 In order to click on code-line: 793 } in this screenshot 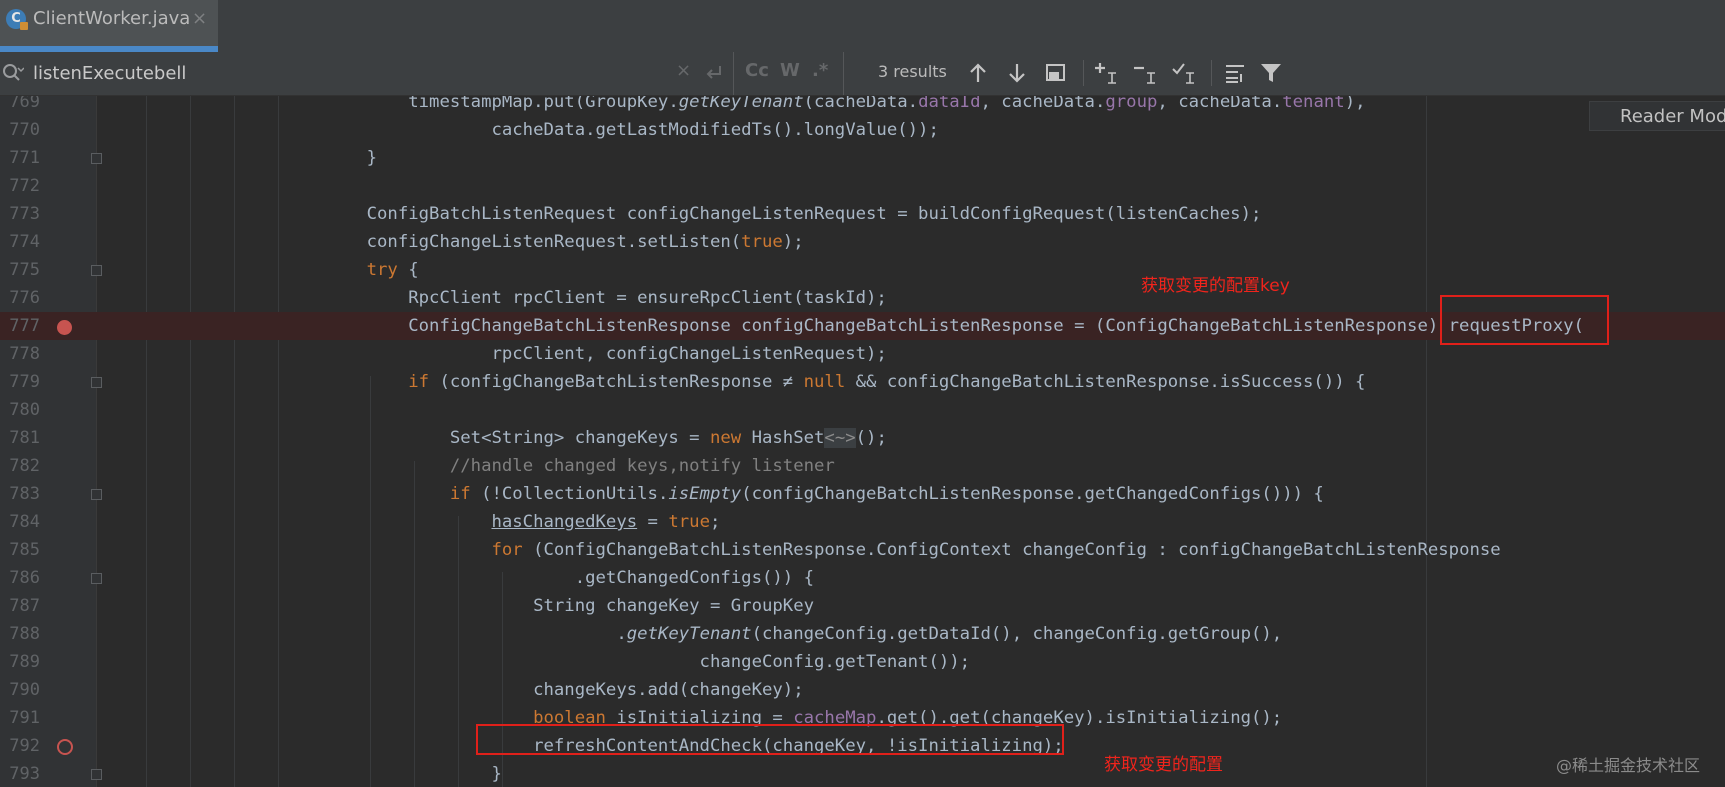, I will do `click(862, 773)`.